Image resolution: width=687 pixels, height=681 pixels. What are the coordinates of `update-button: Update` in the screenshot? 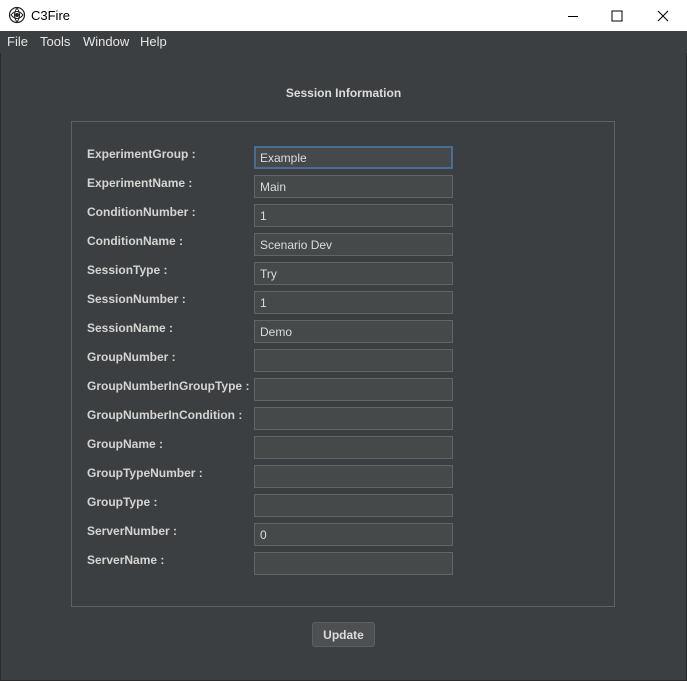 It's located at (343, 634).